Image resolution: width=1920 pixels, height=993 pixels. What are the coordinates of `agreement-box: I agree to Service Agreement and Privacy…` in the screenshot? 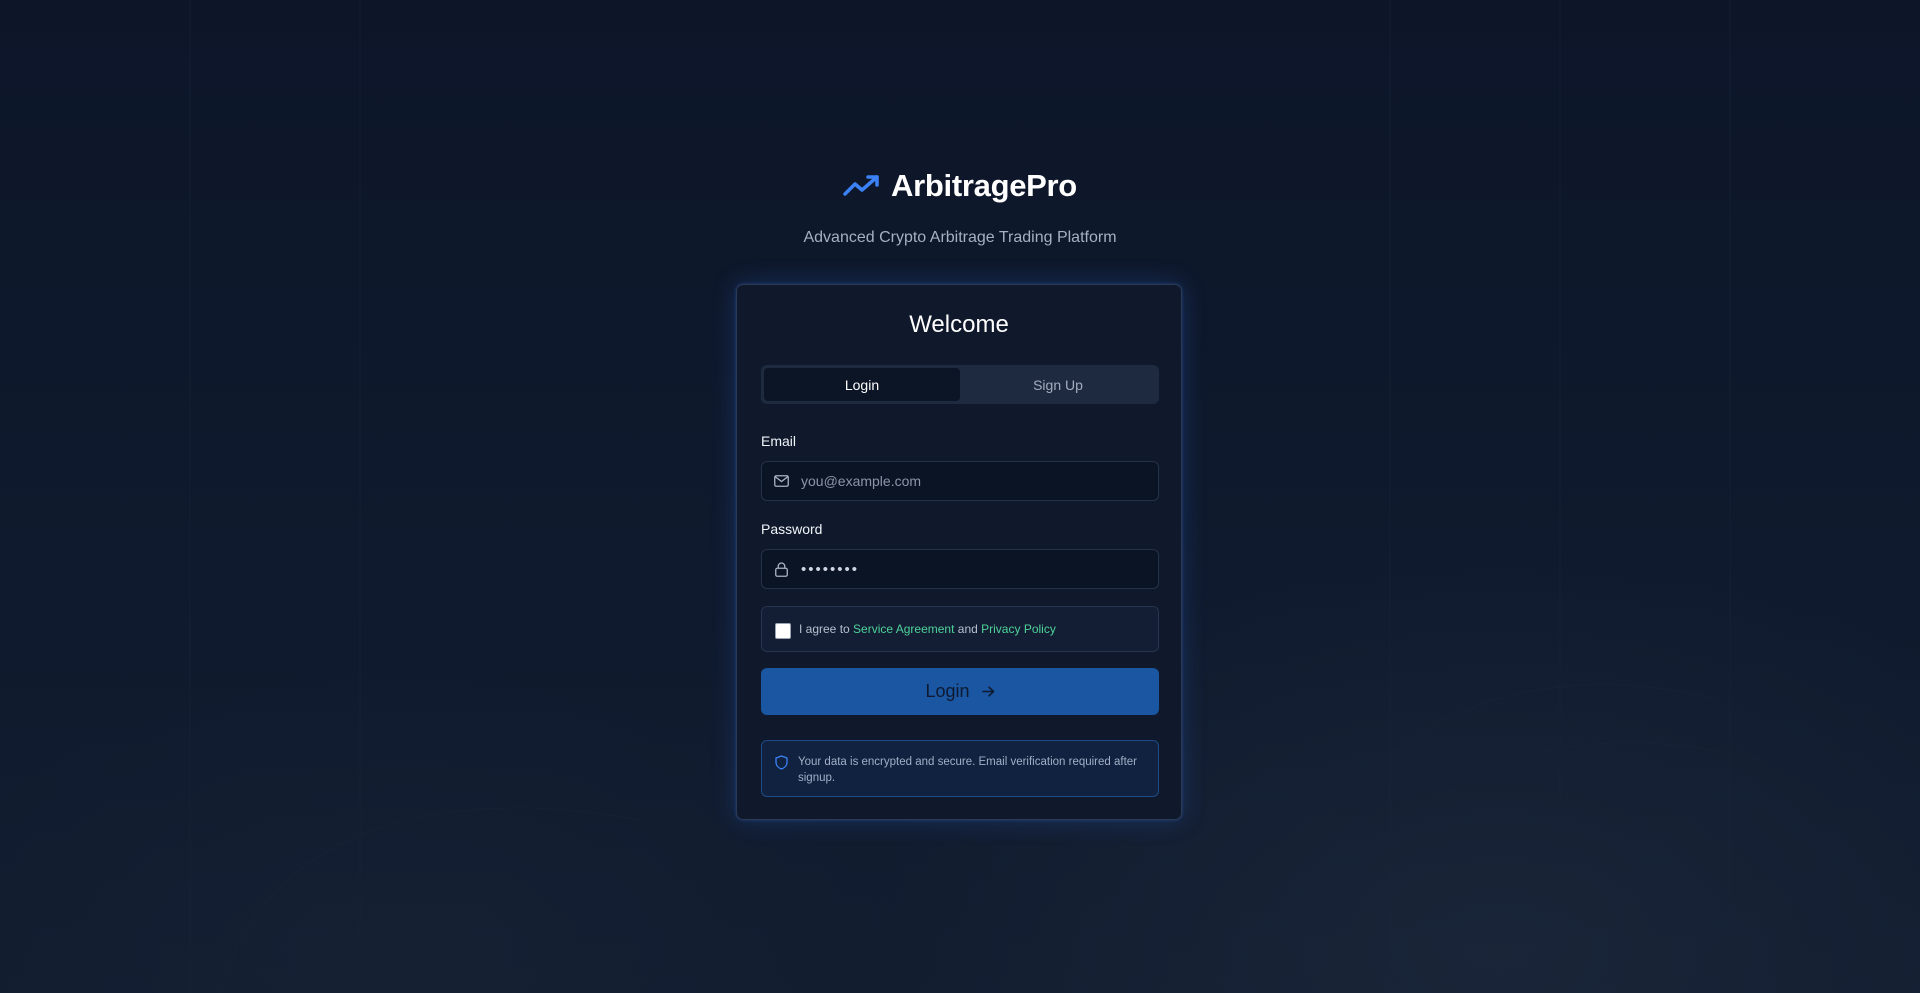 It's located at (960, 629).